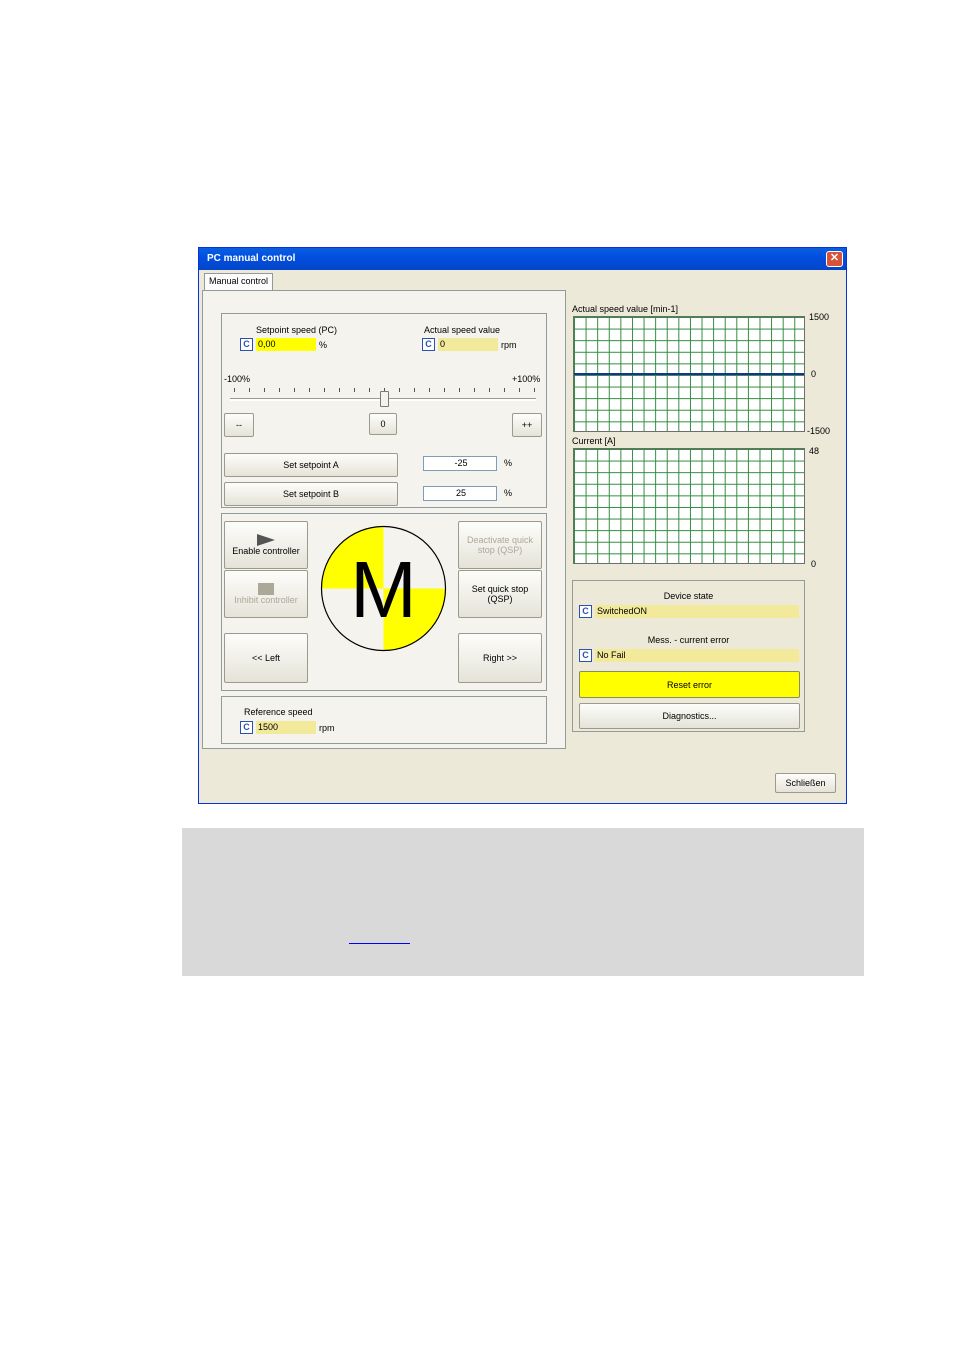  I want to click on c-marker-setpoint: C, so click(246, 344).